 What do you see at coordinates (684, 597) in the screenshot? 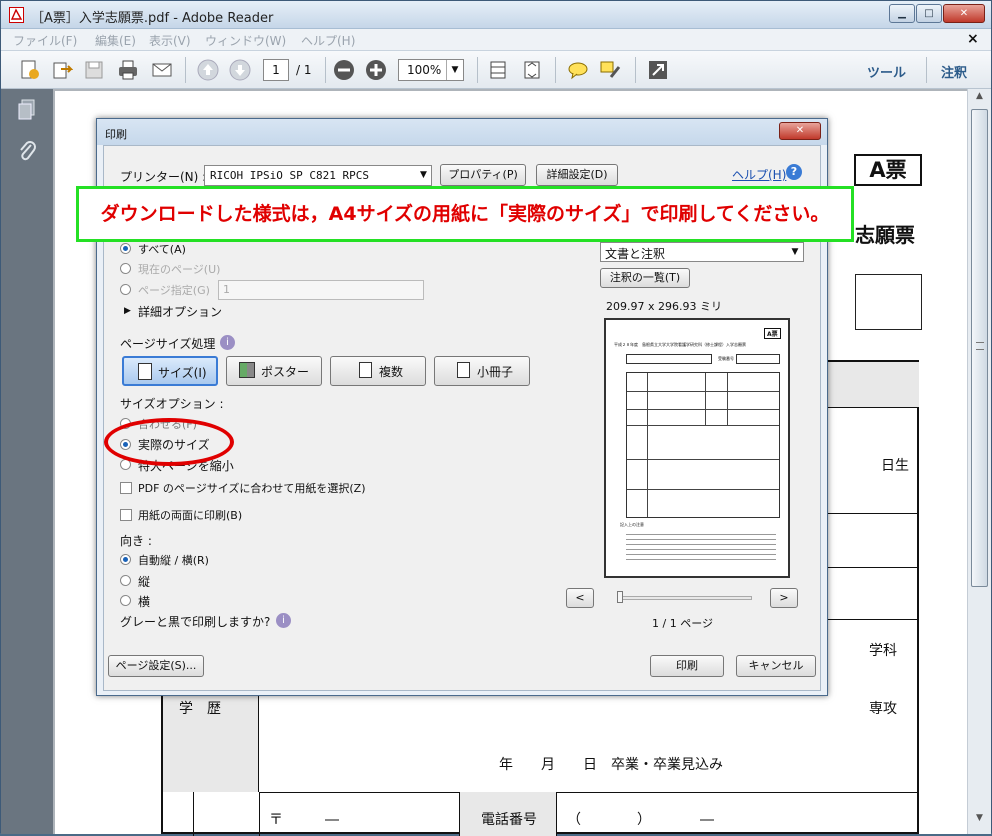
I see `preview-slider` at bounding box center [684, 597].